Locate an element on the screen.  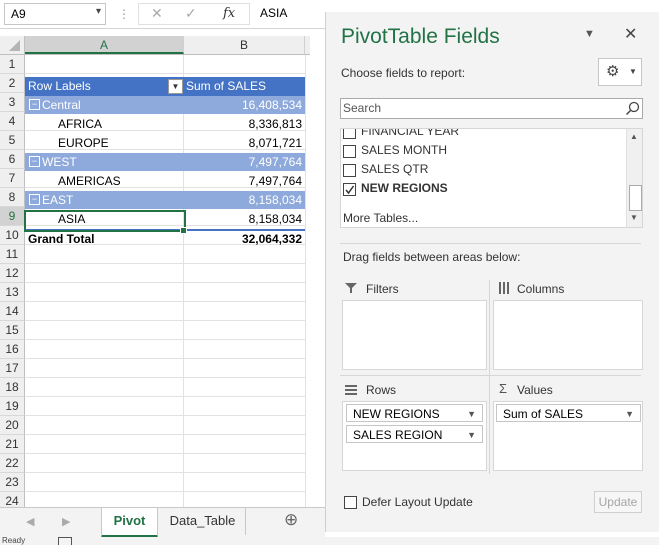
pane-options-icon: ▼ is located at coordinates (589, 34).